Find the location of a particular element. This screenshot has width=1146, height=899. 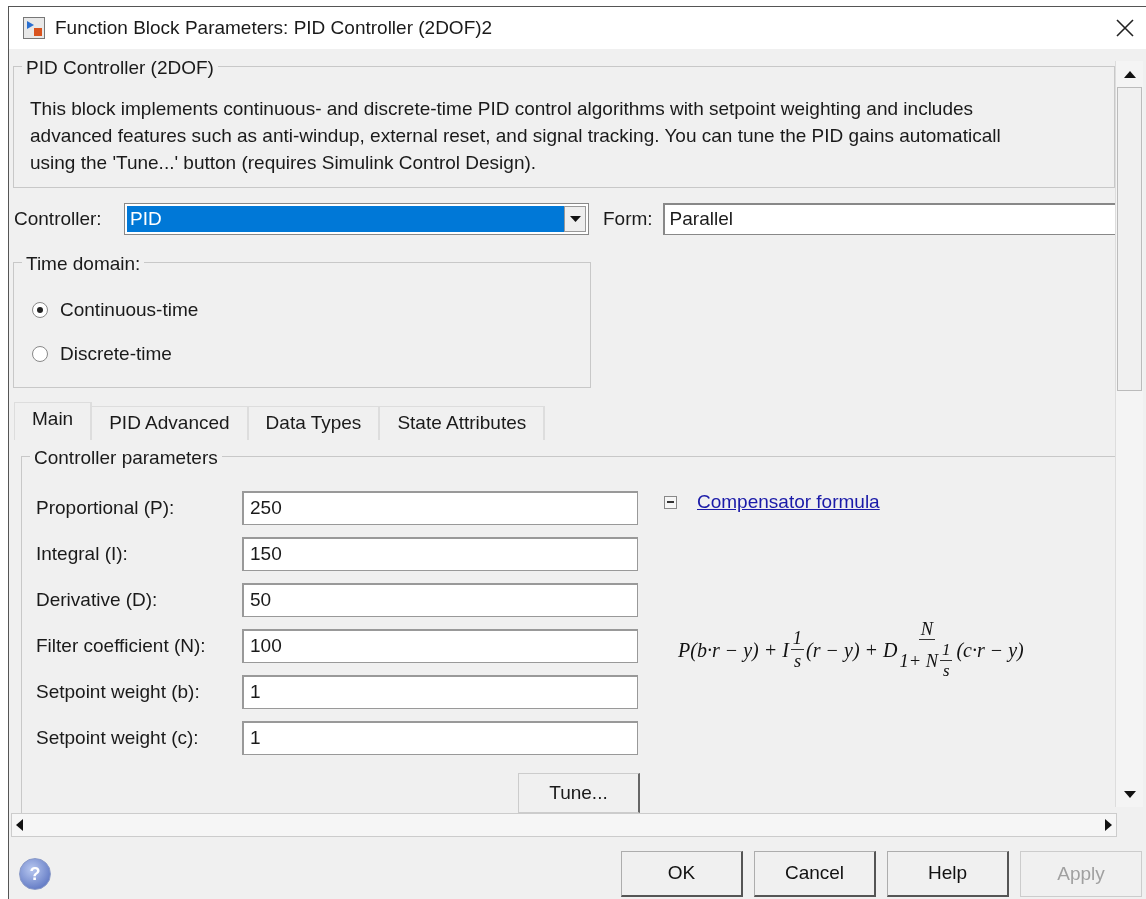

scroll-right-icon is located at coordinates (1108, 825).